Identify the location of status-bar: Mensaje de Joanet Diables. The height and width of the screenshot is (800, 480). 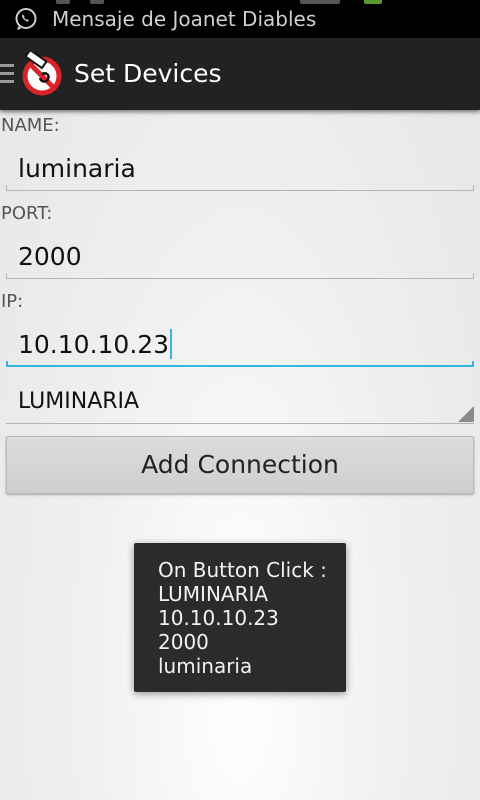
(240, 19).